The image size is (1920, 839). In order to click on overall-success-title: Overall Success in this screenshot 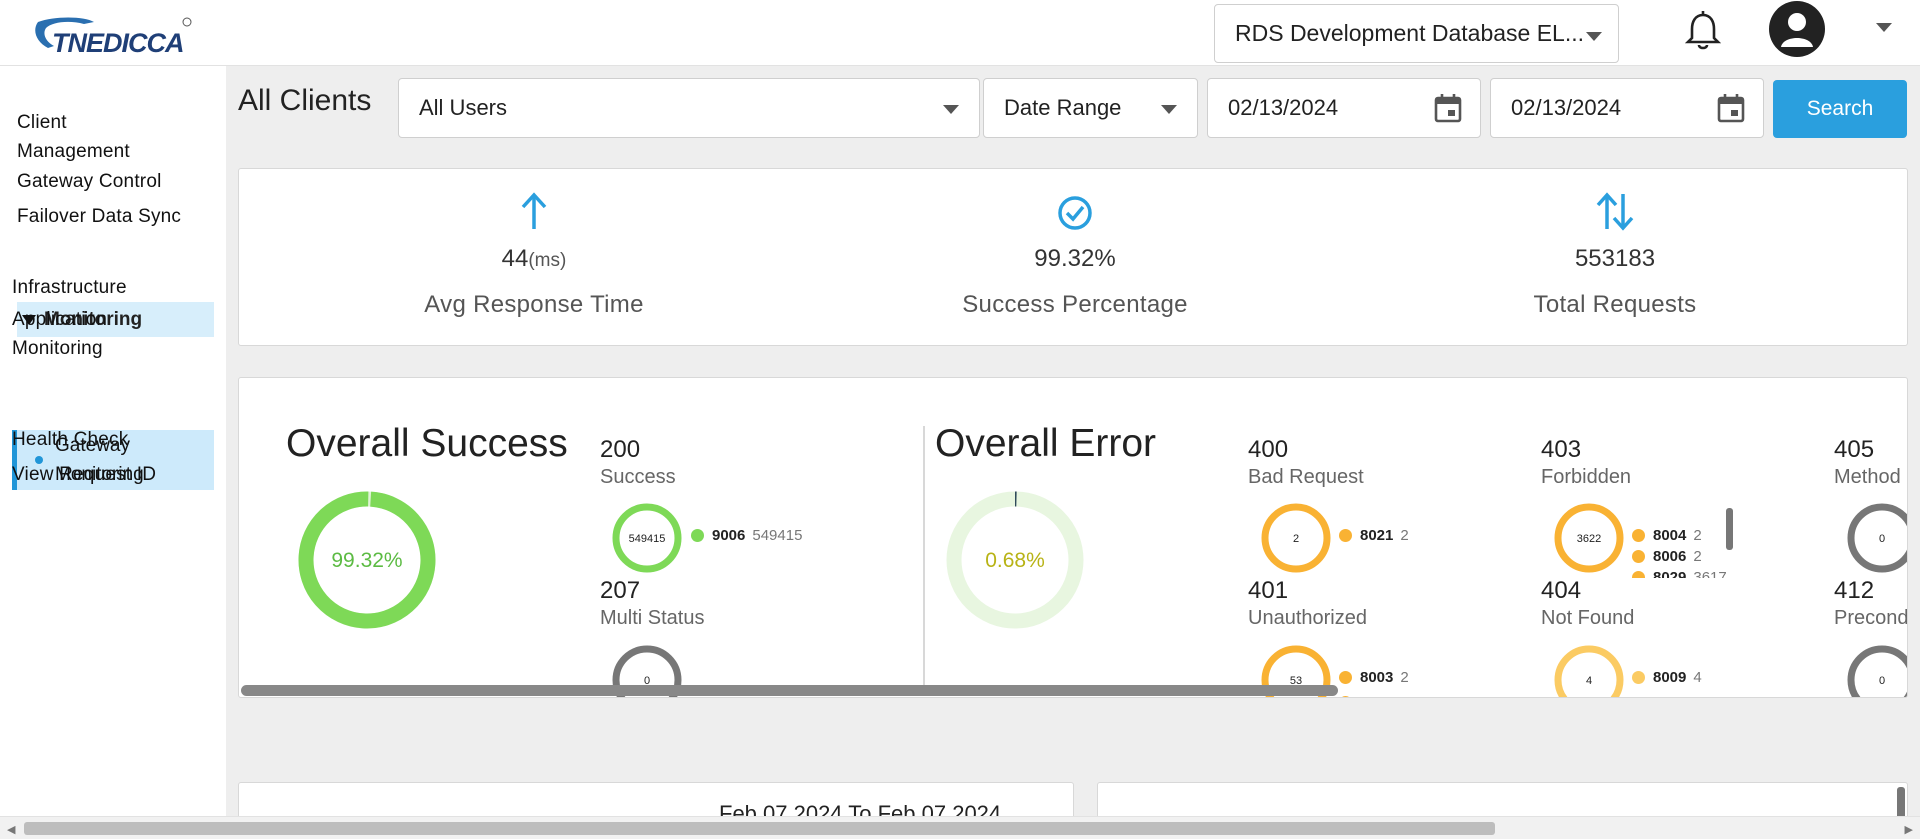, I will do `click(427, 443)`.